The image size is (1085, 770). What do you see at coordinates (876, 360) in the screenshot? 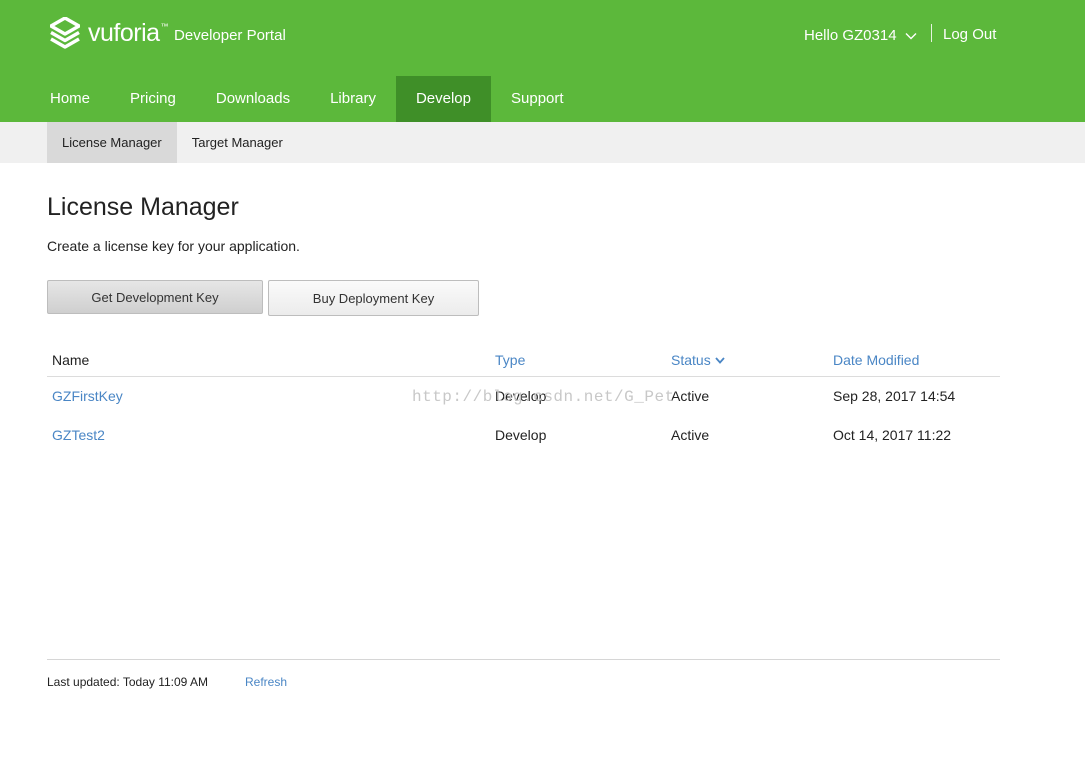
I see `column-header-date-modified: Date Modified` at bounding box center [876, 360].